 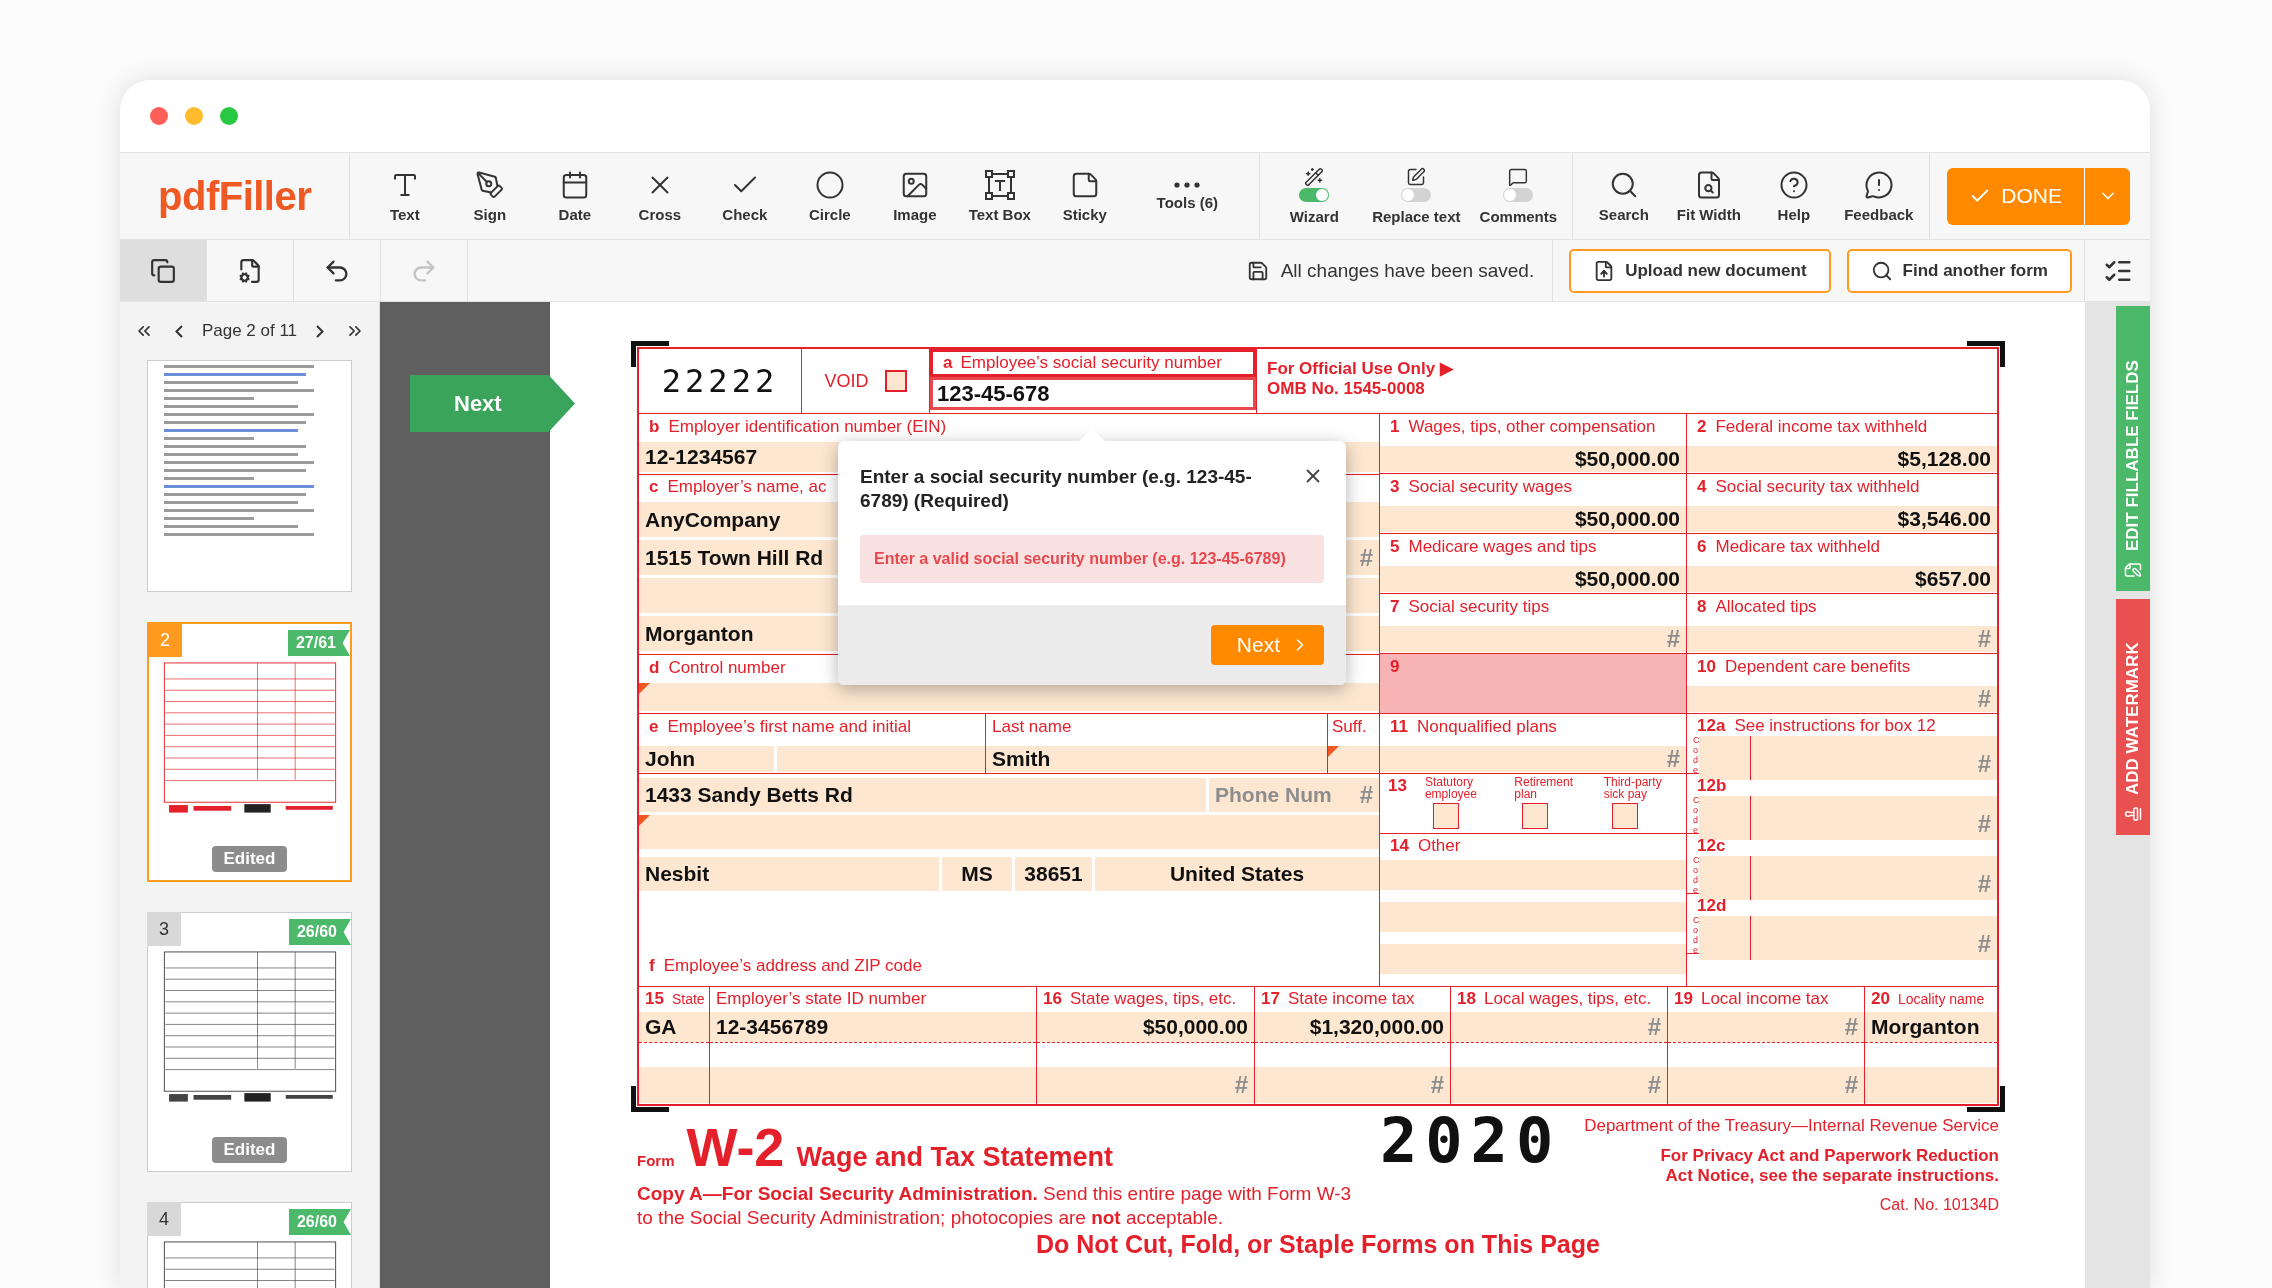 What do you see at coordinates (1352, 1027) in the screenshot?
I see `state-field: $1,320,000.00` at bounding box center [1352, 1027].